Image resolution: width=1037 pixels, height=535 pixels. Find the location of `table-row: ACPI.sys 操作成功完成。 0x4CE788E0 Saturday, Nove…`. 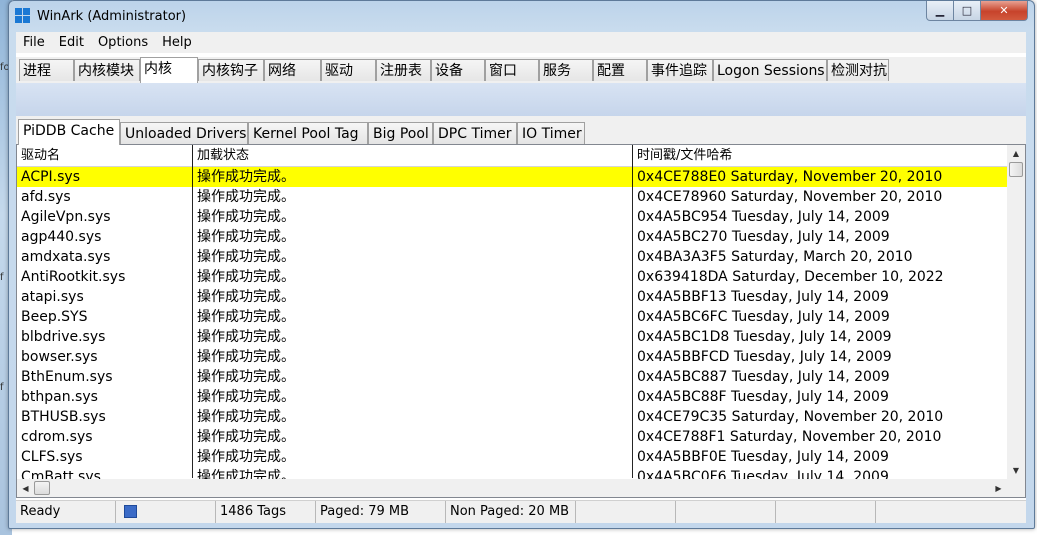

table-row: ACPI.sys 操作成功完成。 0x4CE788E0 Saturday, Nove… is located at coordinates (512, 177).